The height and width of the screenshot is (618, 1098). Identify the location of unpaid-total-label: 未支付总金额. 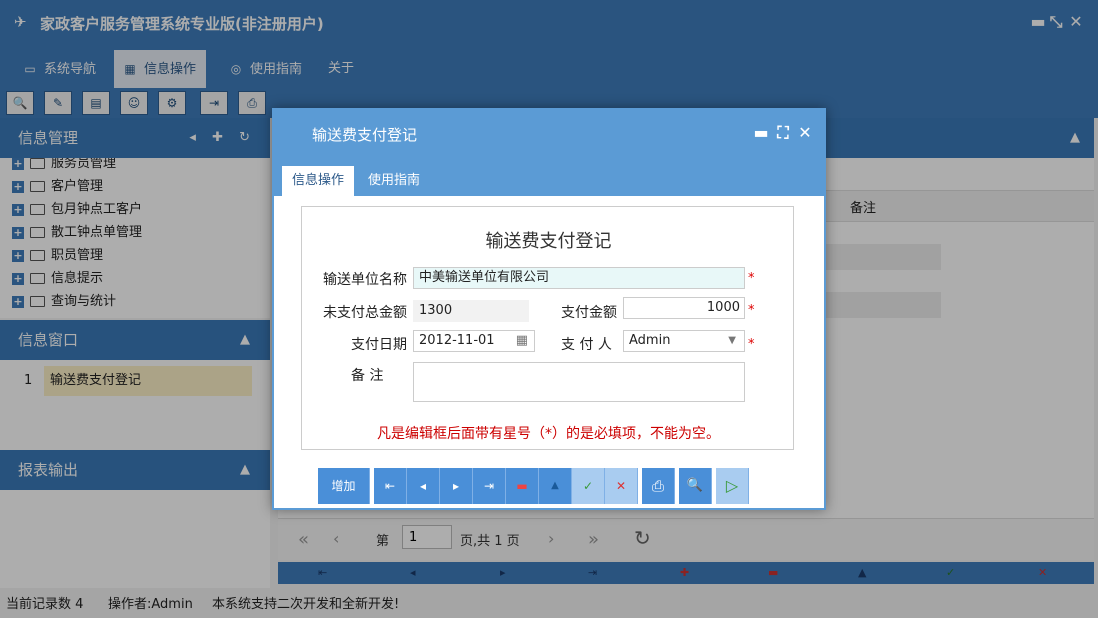
(365, 313).